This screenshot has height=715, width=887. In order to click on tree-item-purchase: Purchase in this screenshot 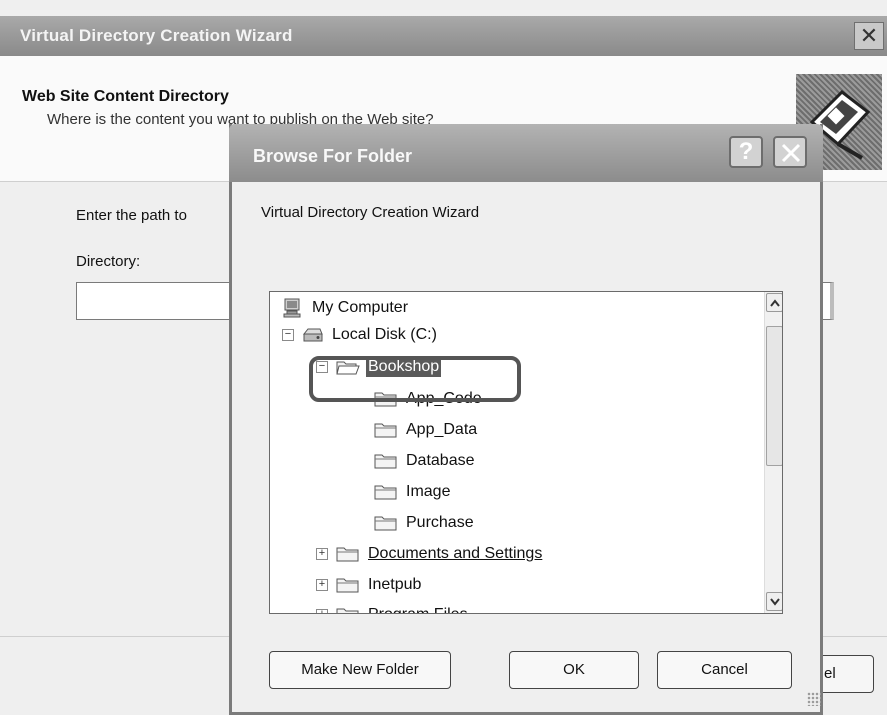, I will do `click(425, 523)`.